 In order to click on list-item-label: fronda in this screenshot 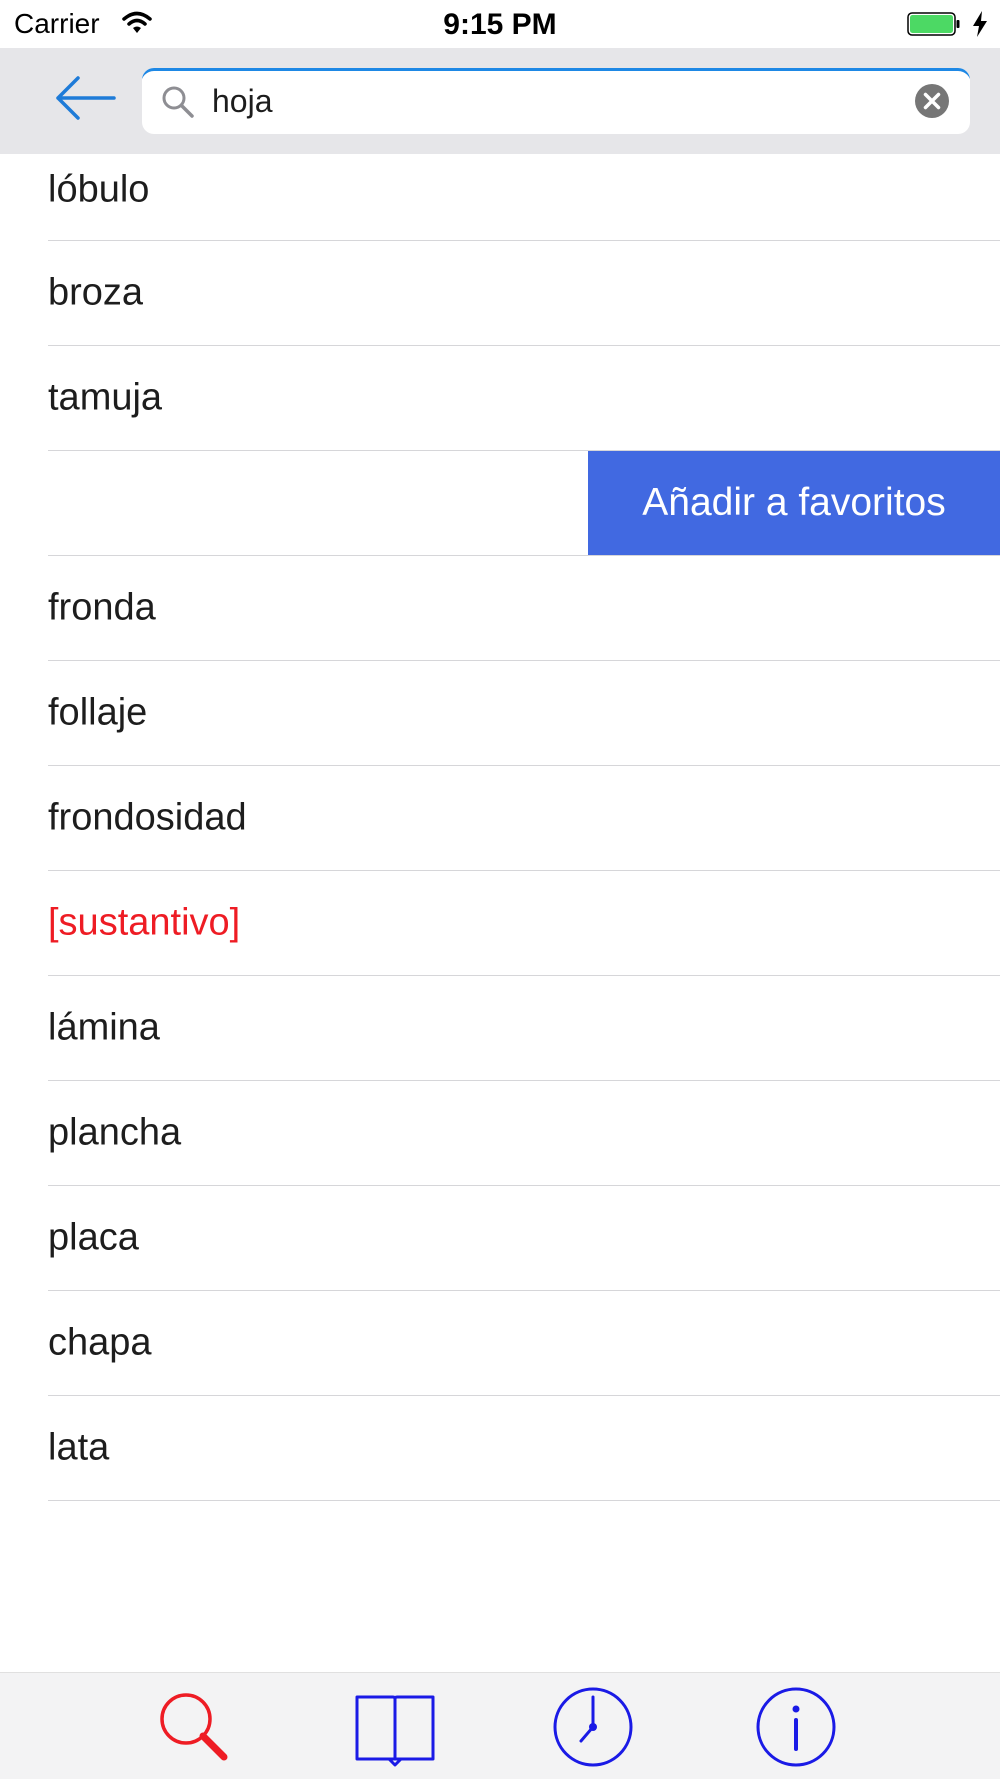, I will do `click(102, 607)`.